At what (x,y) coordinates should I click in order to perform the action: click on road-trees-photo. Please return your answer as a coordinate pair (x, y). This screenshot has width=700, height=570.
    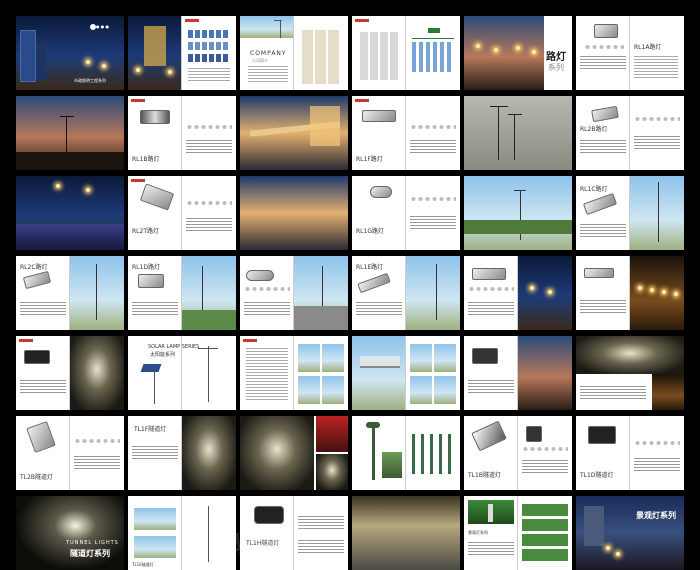
    Looking at the image, I should click on (518, 213).